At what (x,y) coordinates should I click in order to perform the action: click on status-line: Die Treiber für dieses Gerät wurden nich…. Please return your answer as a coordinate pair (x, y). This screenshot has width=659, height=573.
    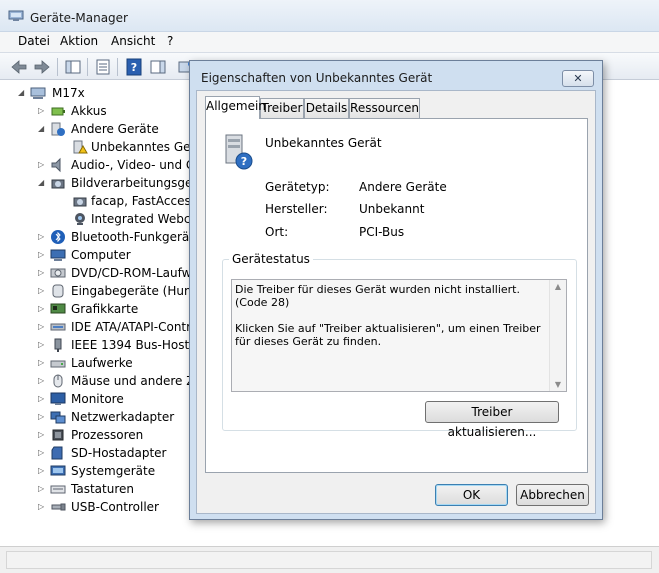
    Looking at the image, I should click on (377, 296).